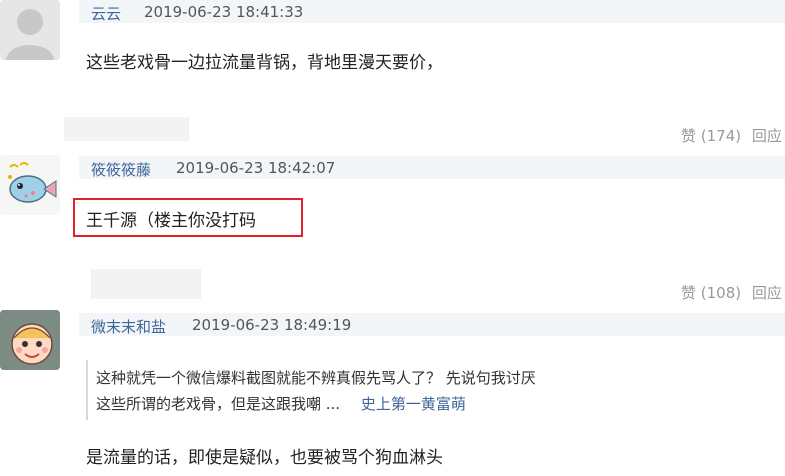  Describe the element at coordinates (432, 11) in the screenshot. I see `comment-meta-bar: 云云 2019-06-23 18:41:33` at that location.